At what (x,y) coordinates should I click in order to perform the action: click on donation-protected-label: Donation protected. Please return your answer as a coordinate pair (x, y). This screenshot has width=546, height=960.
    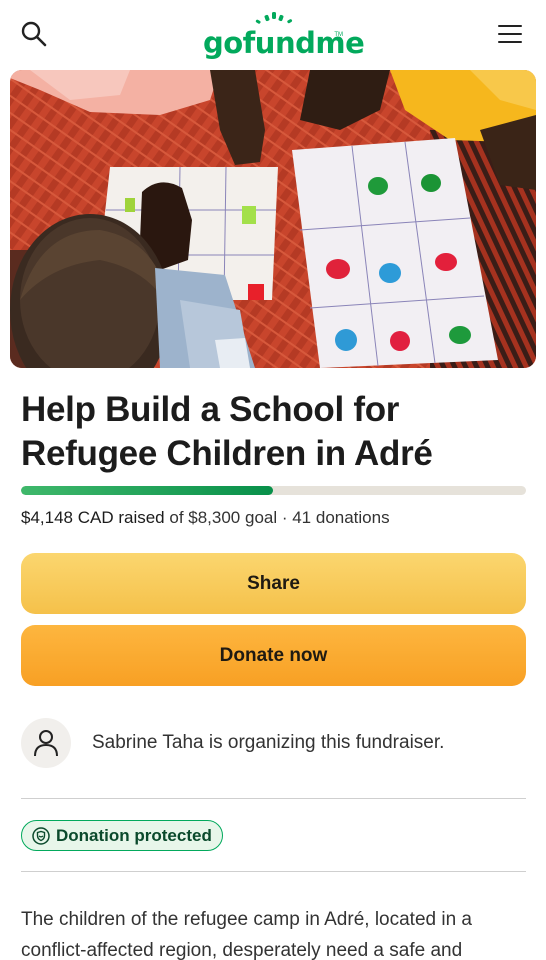
    Looking at the image, I should click on (134, 835).